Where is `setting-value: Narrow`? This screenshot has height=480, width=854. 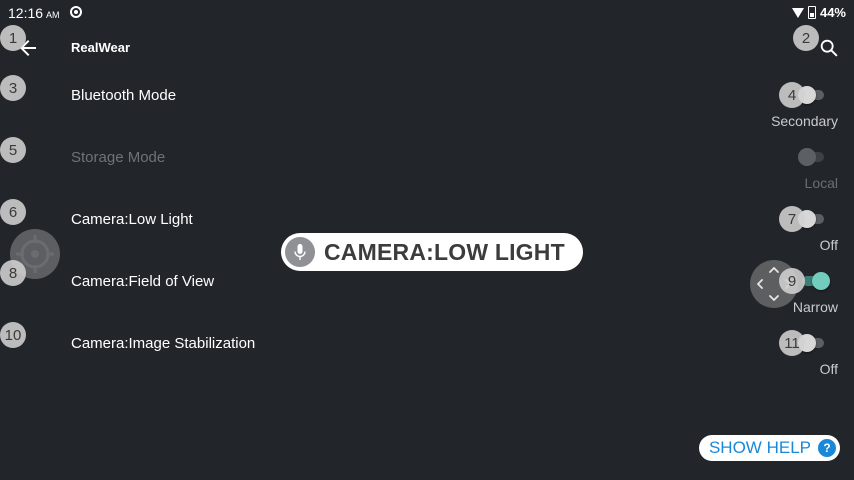
setting-value: Narrow is located at coordinates (815, 307).